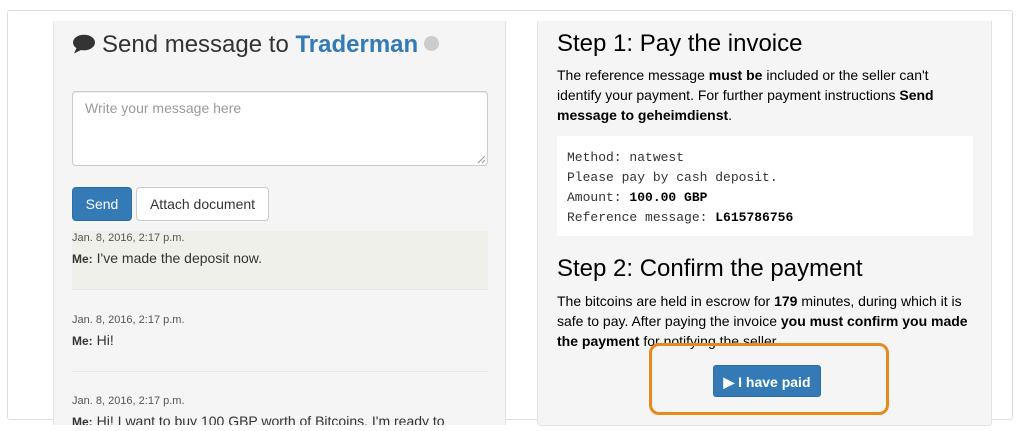 The image size is (1022, 431). I want to click on status-dot-icon, so click(432, 43).